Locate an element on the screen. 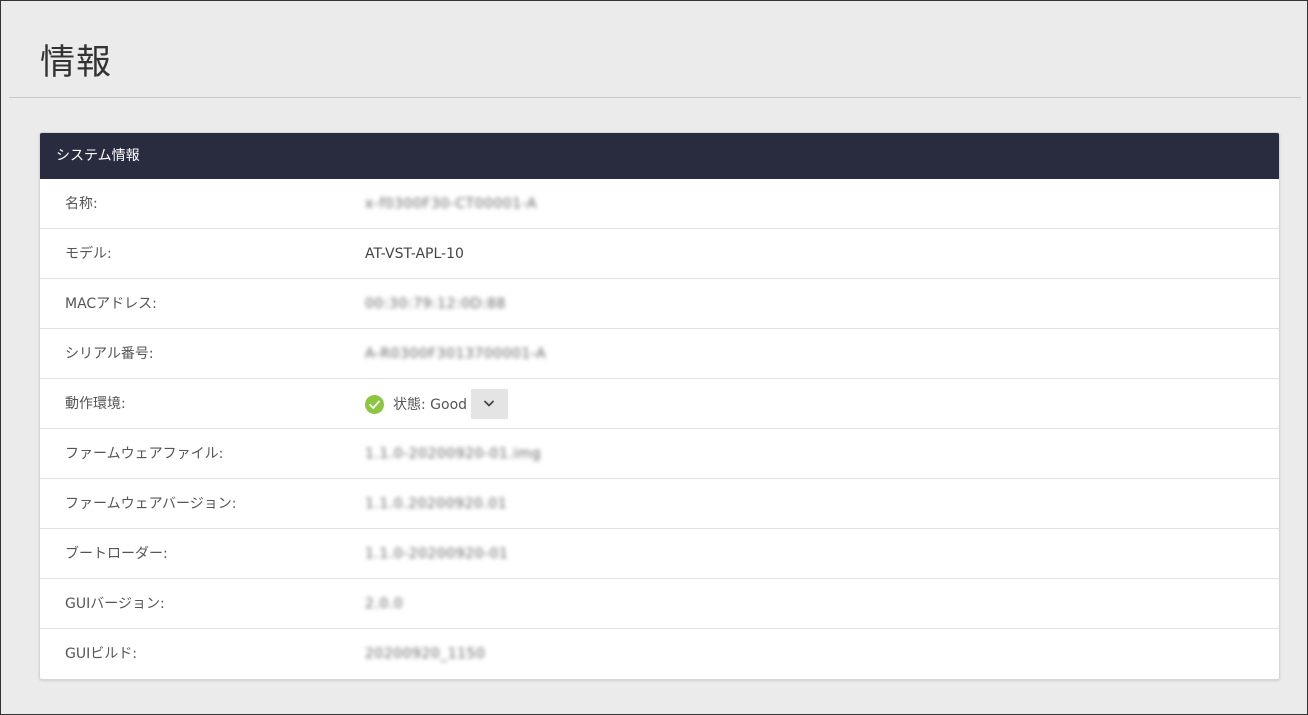  row-value: 2.0.0 is located at coordinates (384, 604).